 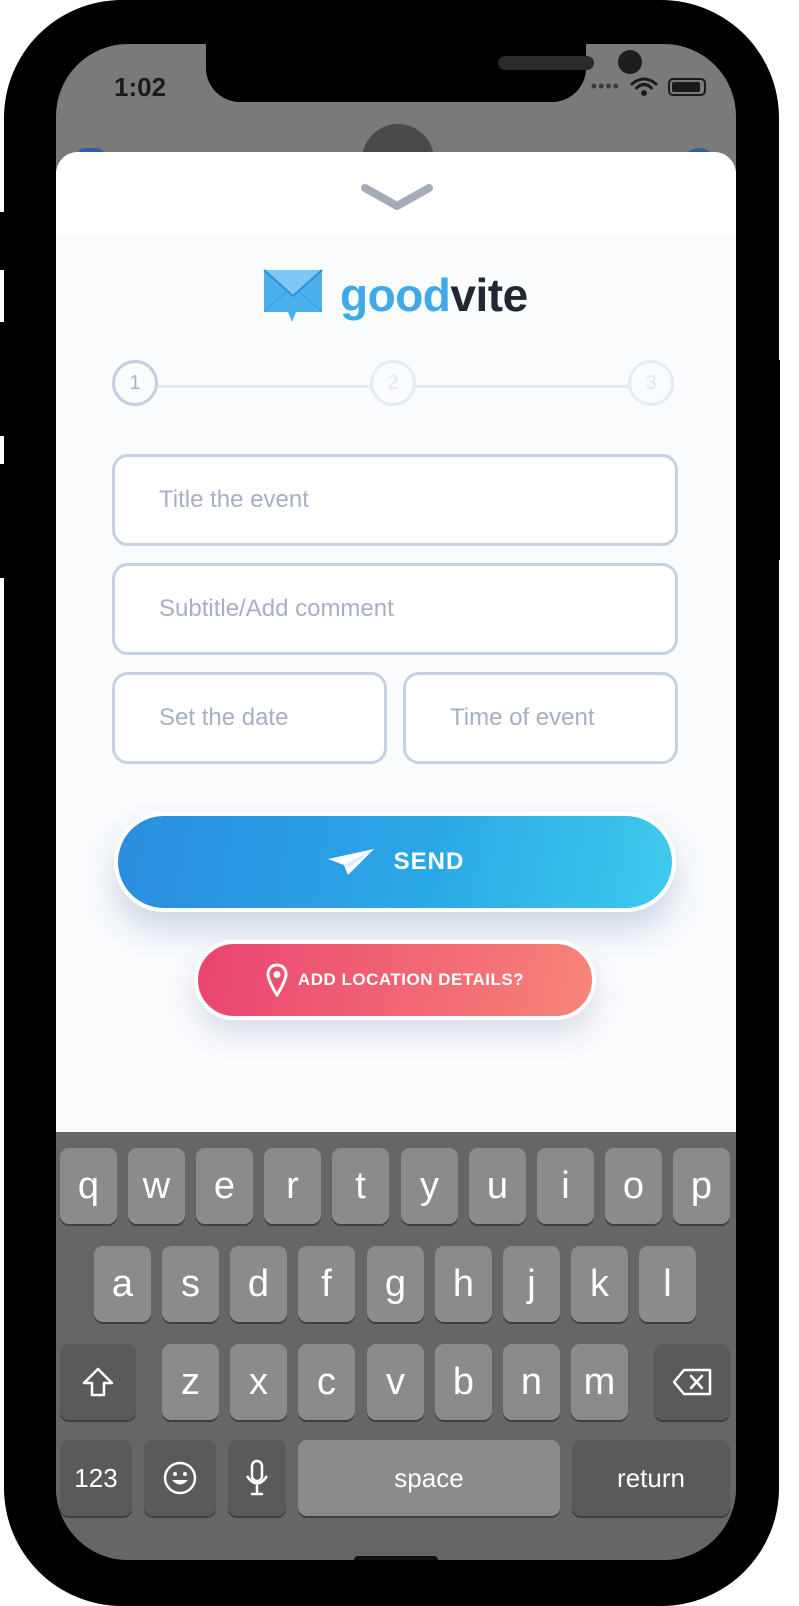 I want to click on key-o: o, so click(x=633, y=1186).